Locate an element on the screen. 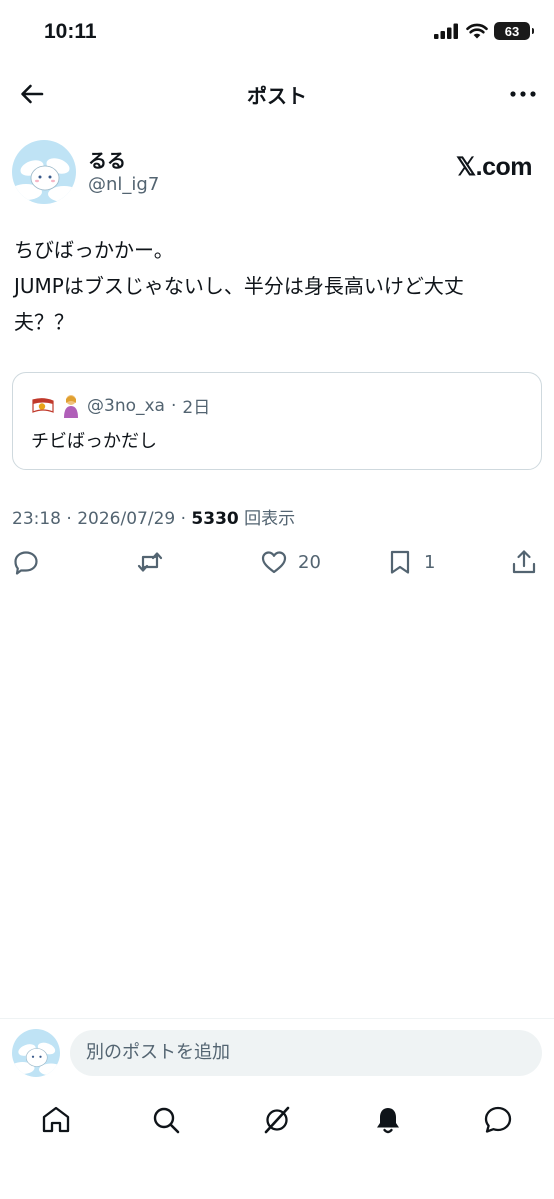  bottom-tab-bar is located at coordinates (277, 1120).